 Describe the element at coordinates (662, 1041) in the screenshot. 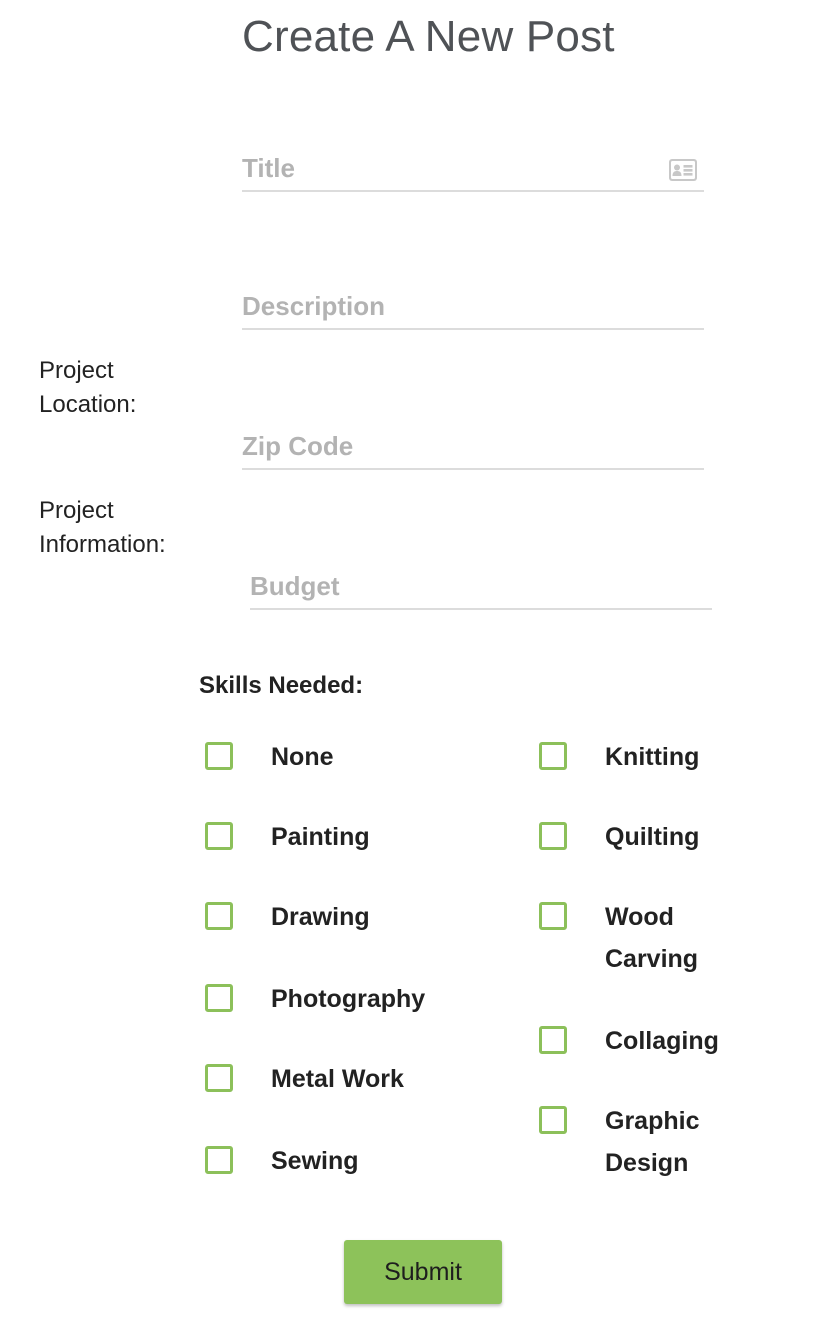

I see `skill-label: Collaging` at that location.